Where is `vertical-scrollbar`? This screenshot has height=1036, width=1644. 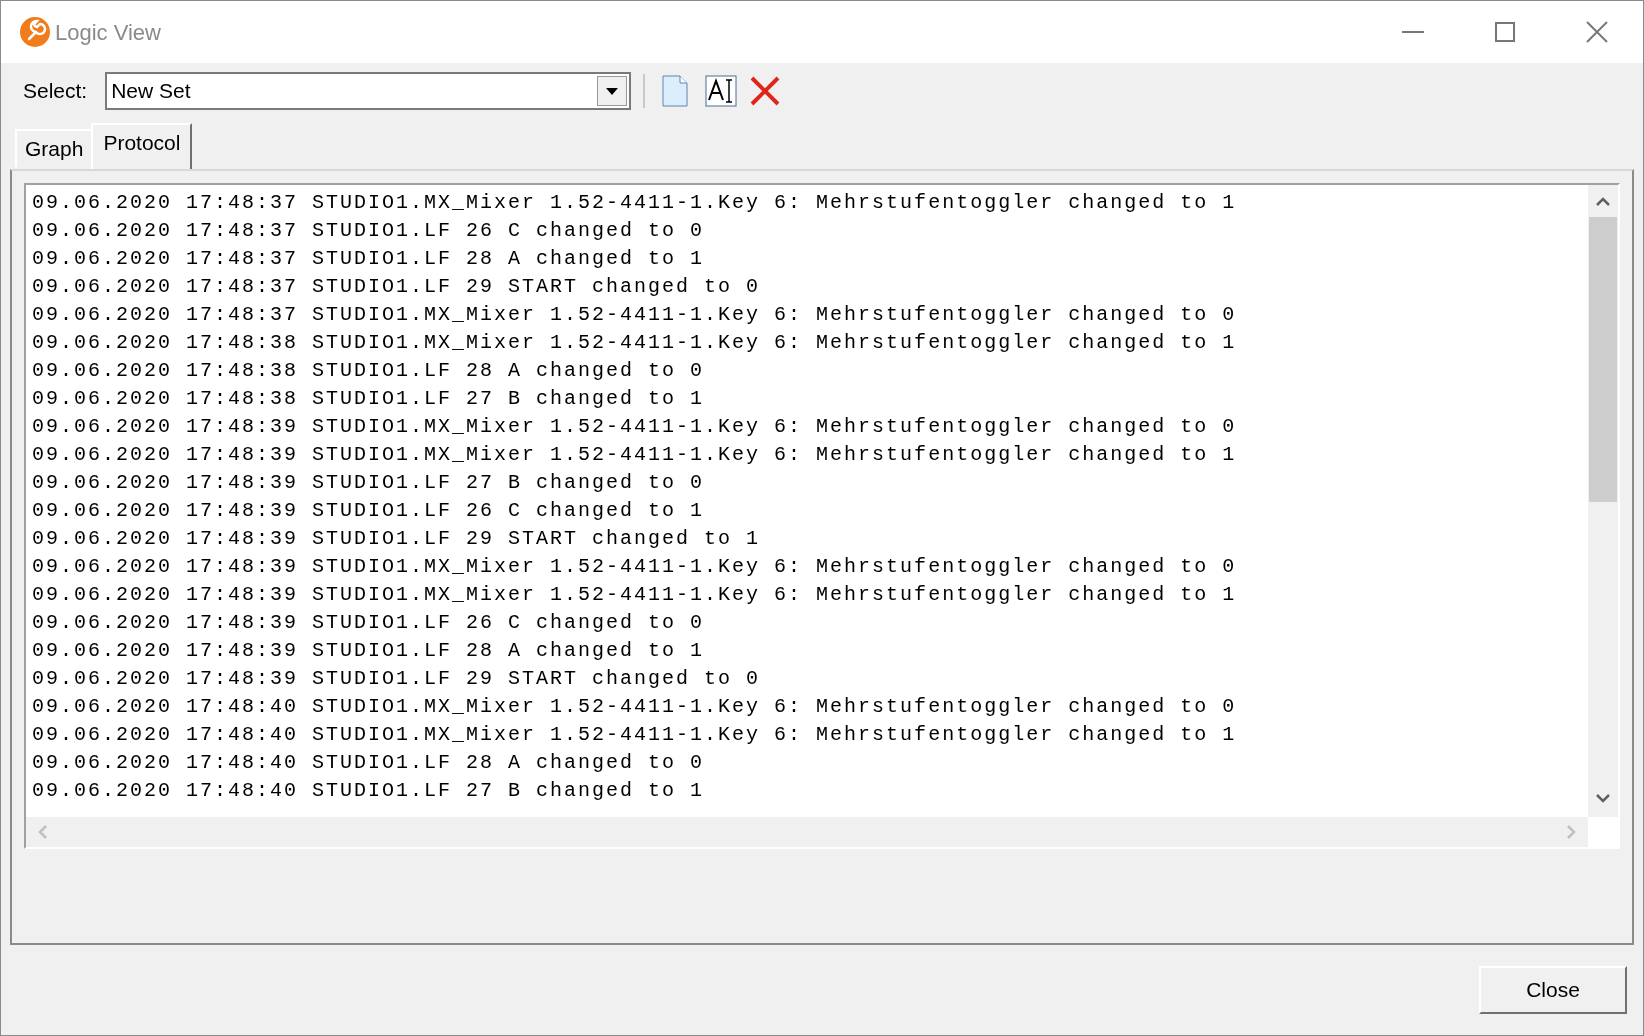 vertical-scrollbar is located at coordinates (1603, 501).